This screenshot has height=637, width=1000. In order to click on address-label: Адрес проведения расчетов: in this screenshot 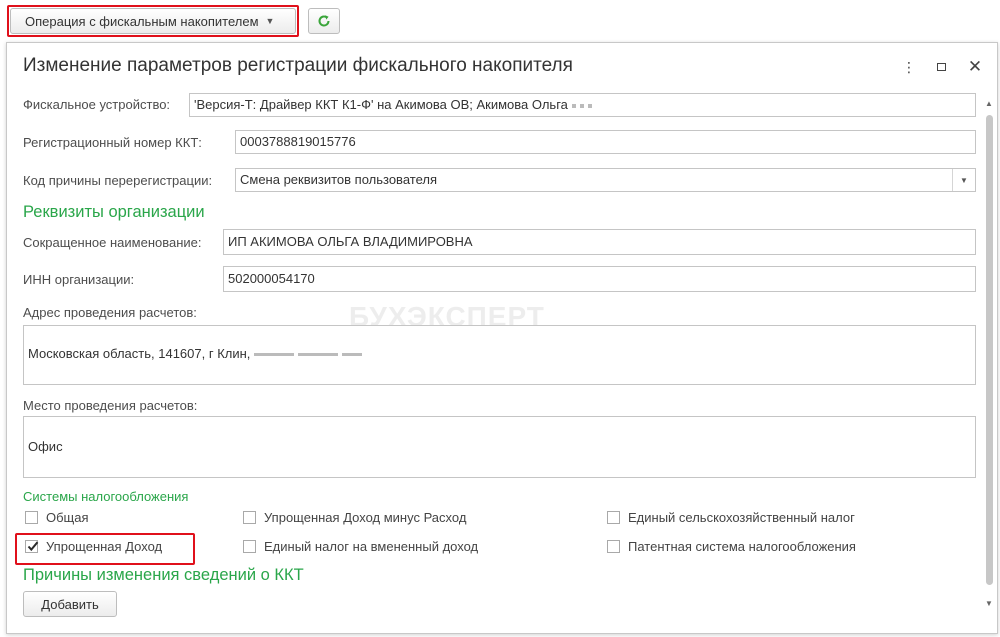, I will do `click(110, 312)`.